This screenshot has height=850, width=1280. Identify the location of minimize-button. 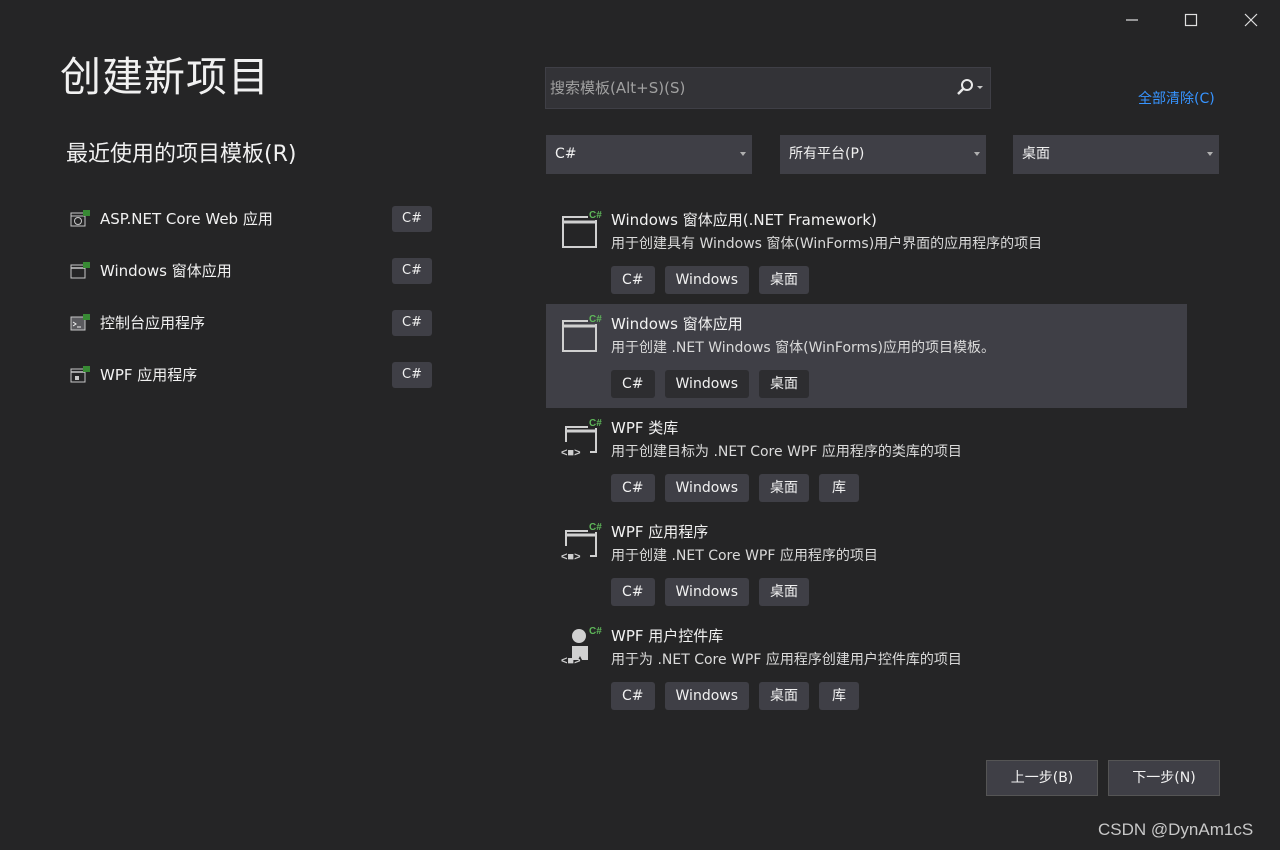
(1132, 20).